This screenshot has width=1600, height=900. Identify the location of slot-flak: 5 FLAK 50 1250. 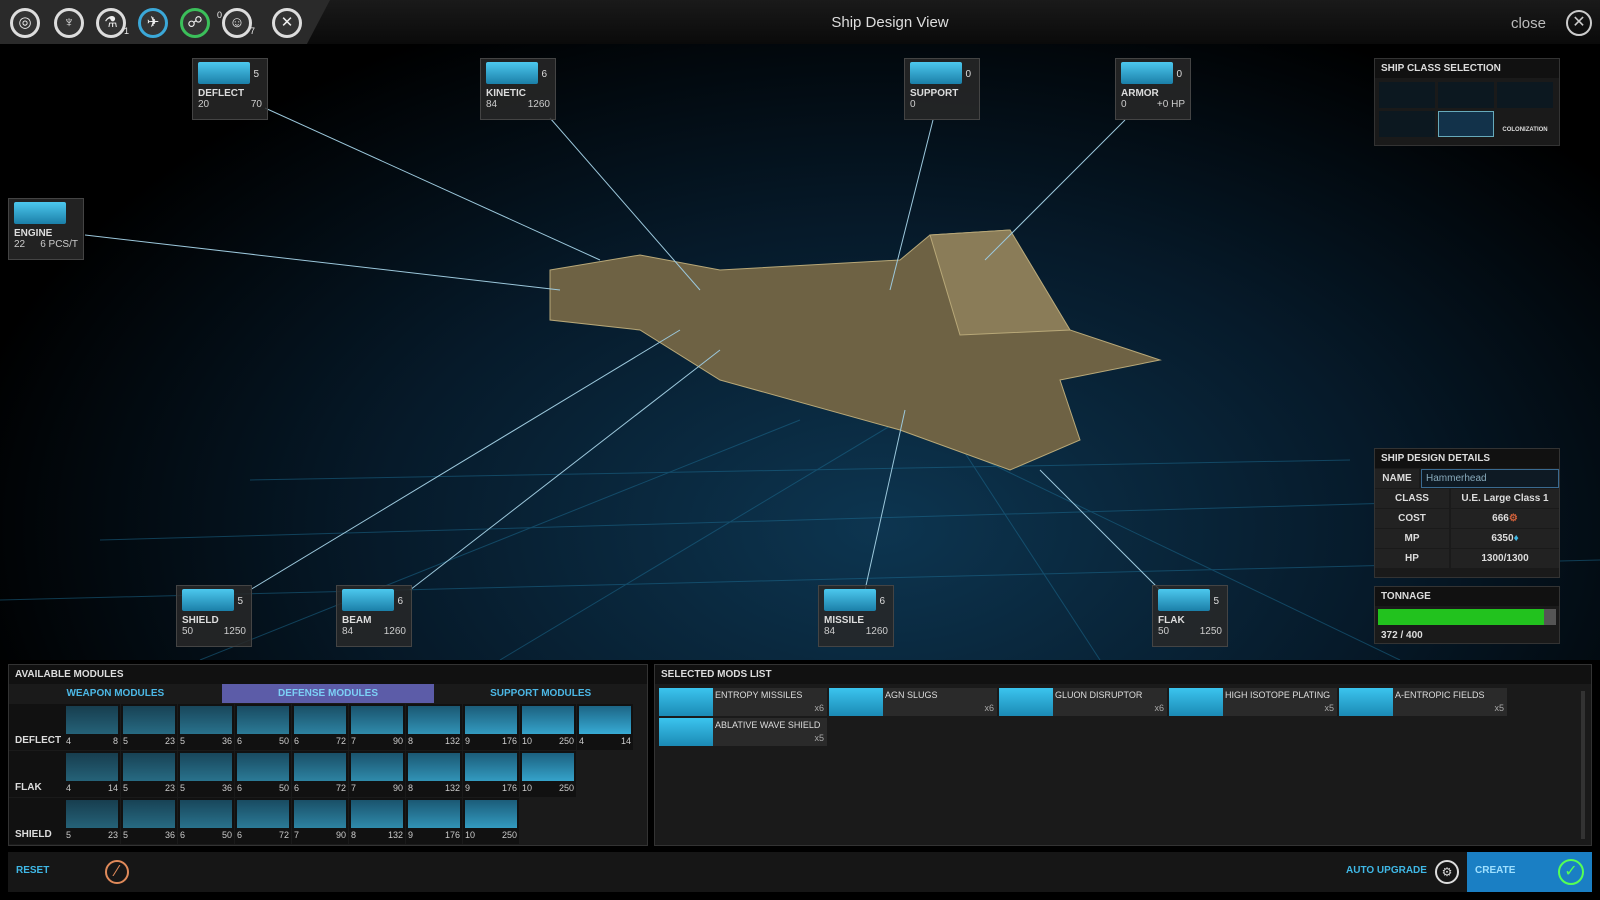
(1190, 616).